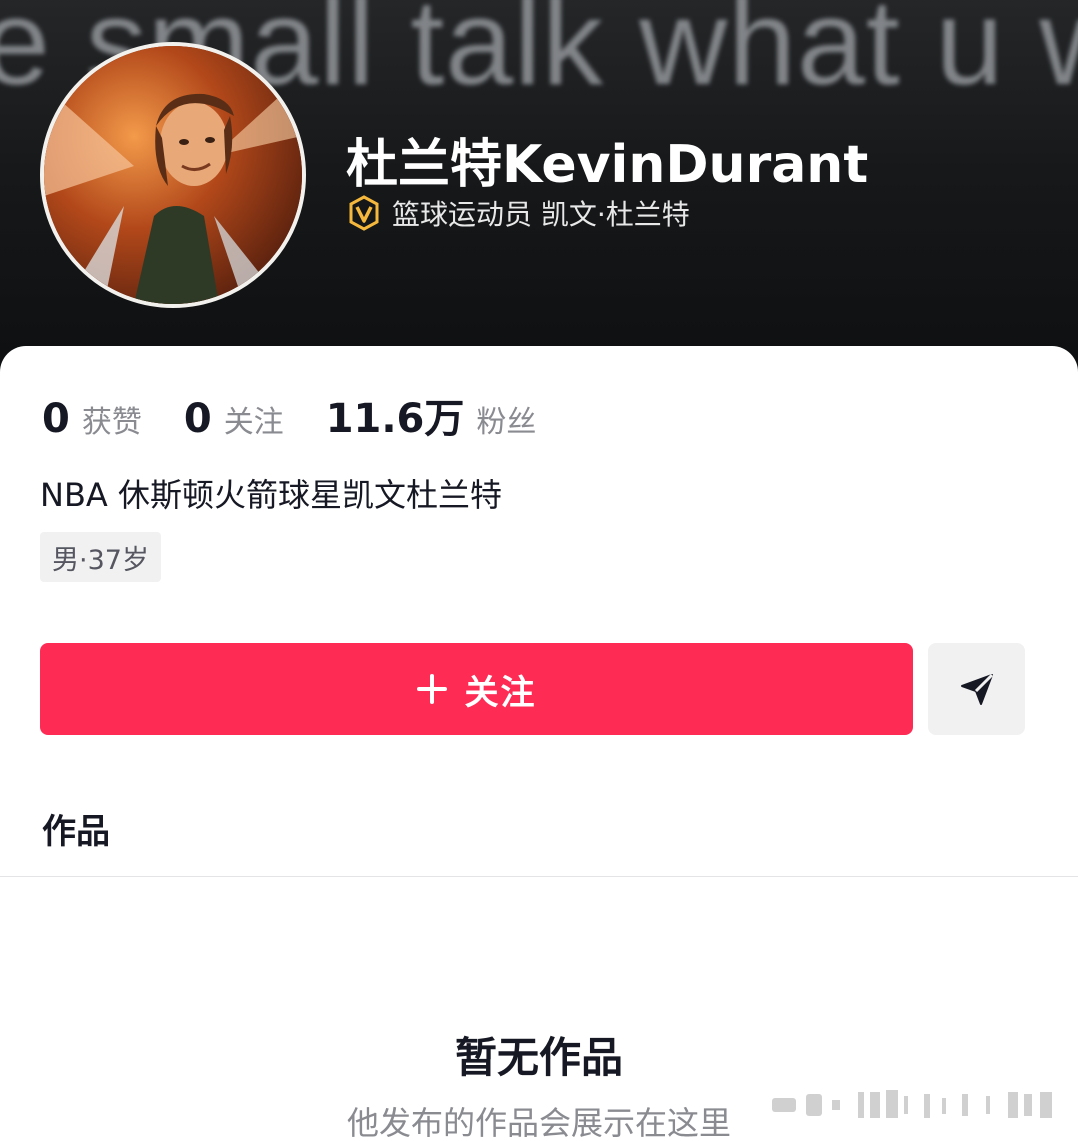 The image size is (1078, 1141). What do you see at coordinates (431, 689) in the screenshot?
I see `plus-icon` at bounding box center [431, 689].